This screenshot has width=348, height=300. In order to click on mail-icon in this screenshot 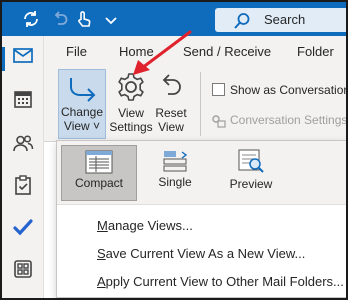, I will do `click(23, 55)`.